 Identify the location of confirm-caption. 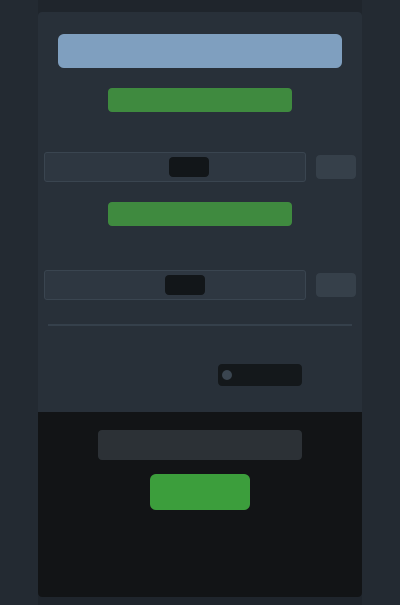
(200, 532).